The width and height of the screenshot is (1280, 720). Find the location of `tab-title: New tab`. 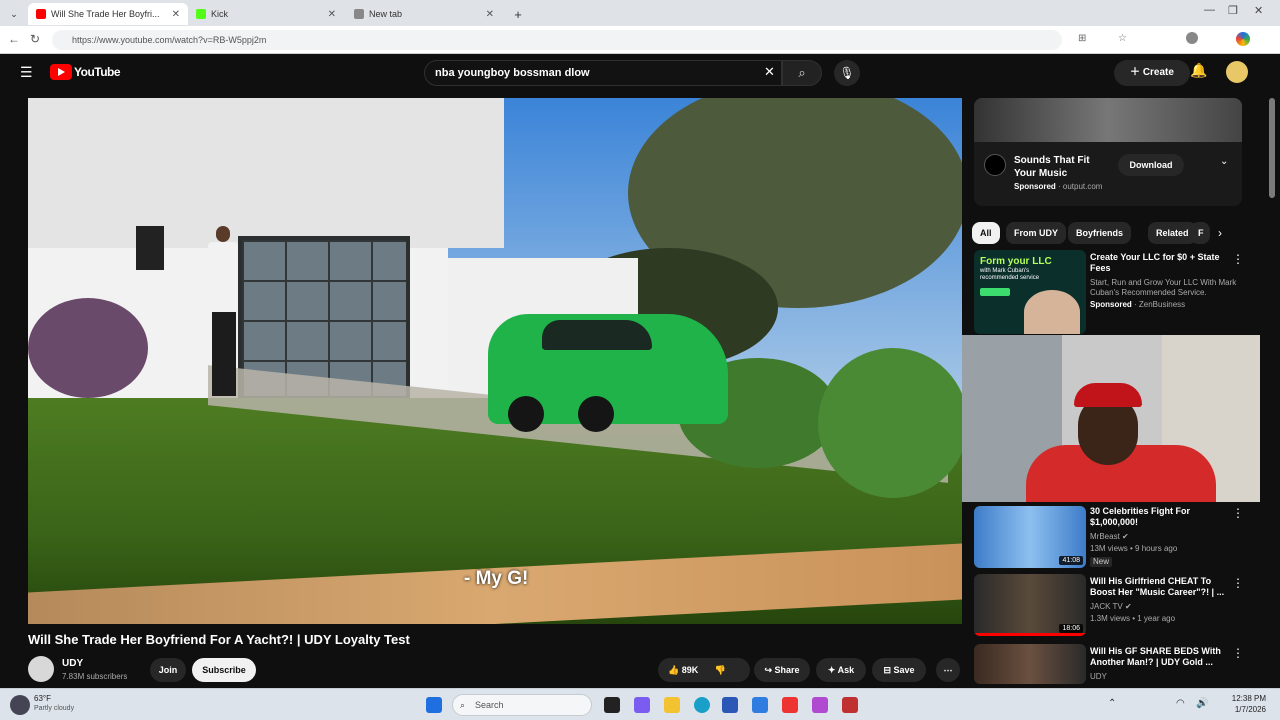

tab-title: New tab is located at coordinates (386, 14).